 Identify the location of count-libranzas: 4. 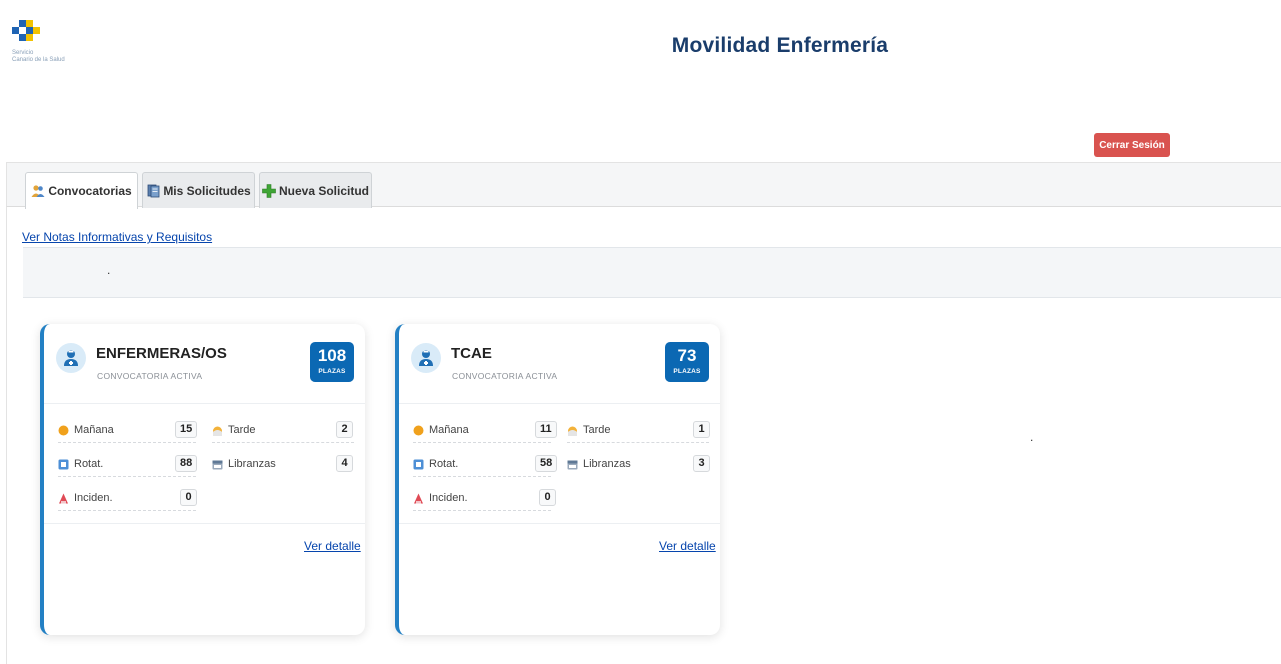
(344, 463).